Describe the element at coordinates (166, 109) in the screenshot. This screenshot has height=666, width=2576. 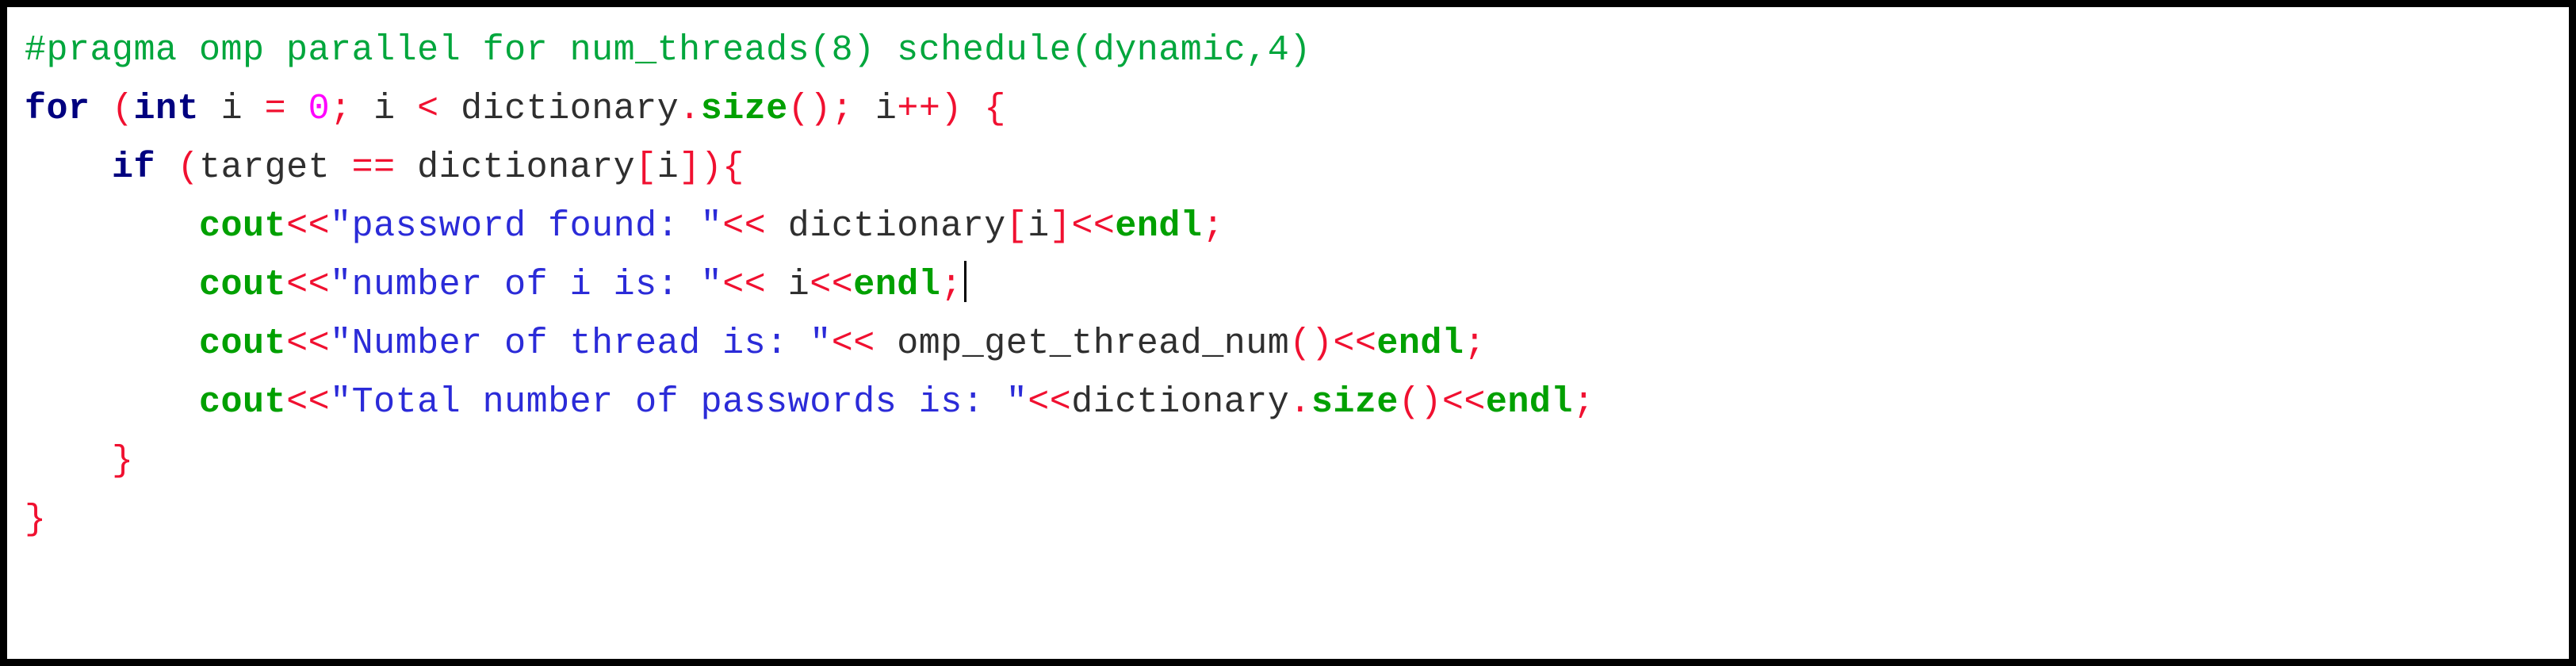
I see `code-token: int` at that location.